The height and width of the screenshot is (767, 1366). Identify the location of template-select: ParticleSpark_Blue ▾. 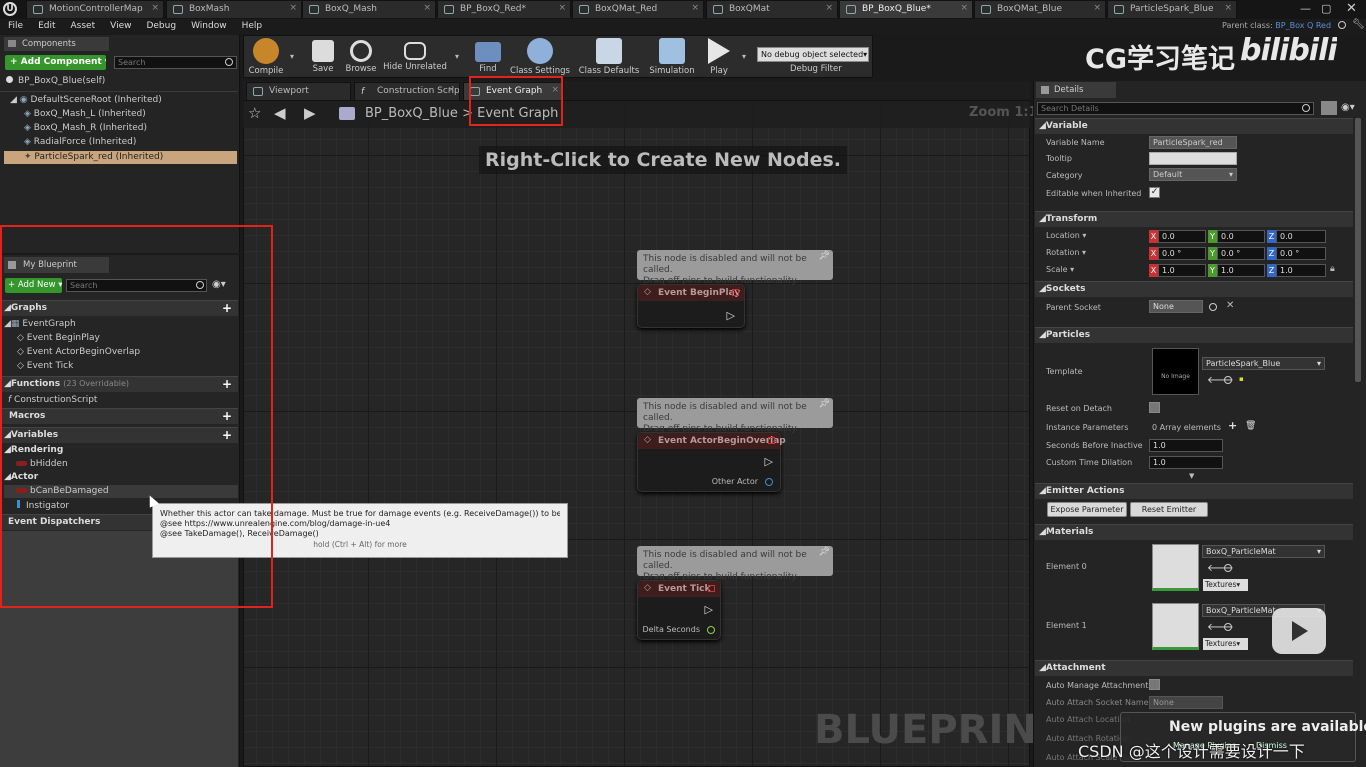
(1263, 363).